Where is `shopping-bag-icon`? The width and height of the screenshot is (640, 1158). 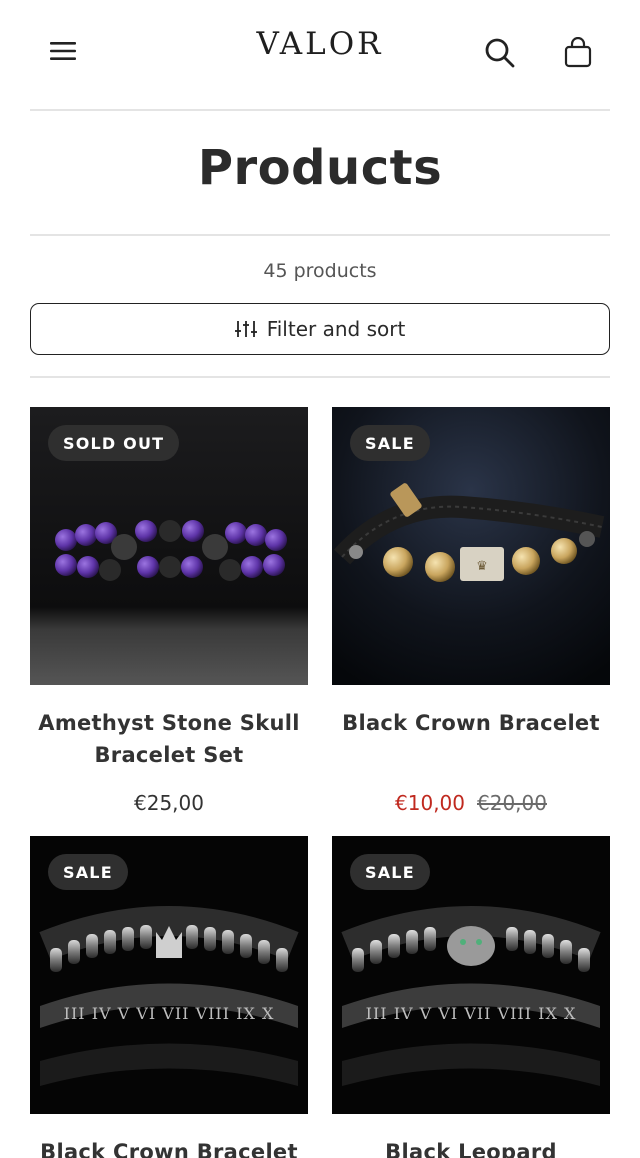 shopping-bag-icon is located at coordinates (578, 52).